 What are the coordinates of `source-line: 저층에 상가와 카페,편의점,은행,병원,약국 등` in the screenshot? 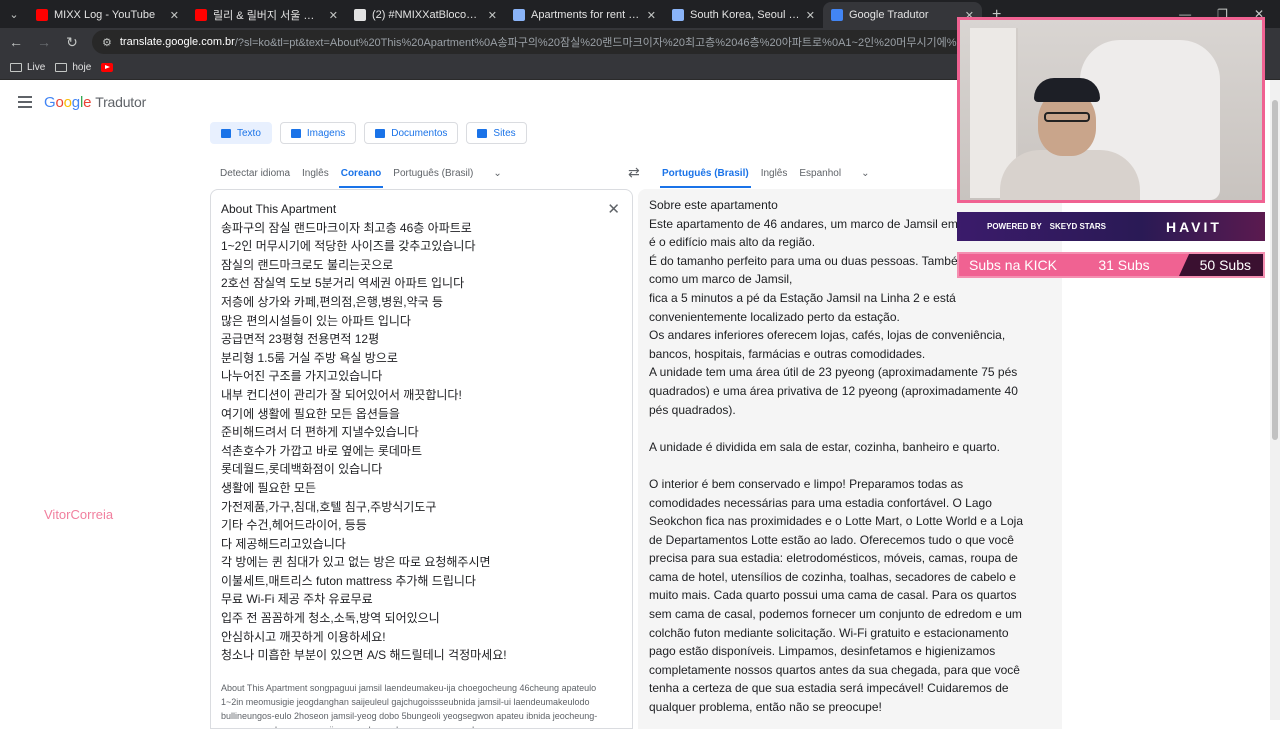 It's located at (332, 301).